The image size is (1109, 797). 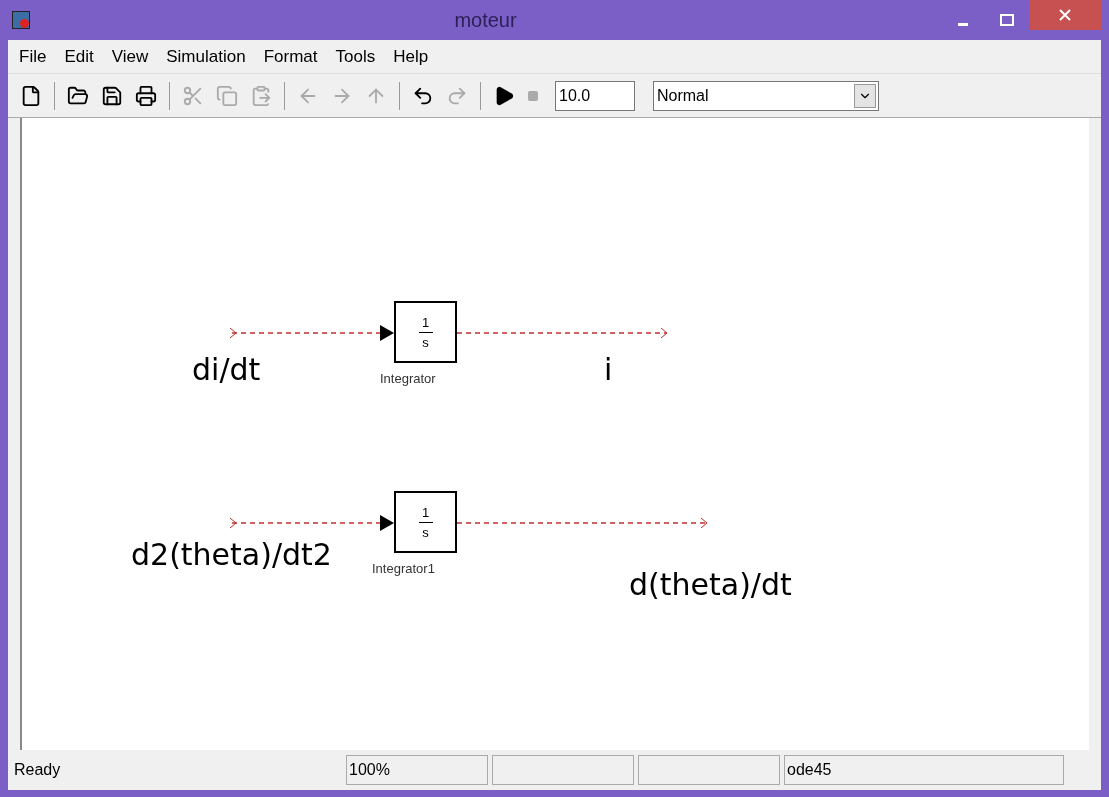 What do you see at coordinates (766, 95) in the screenshot?
I see `mode-dropdown: Normal` at bounding box center [766, 95].